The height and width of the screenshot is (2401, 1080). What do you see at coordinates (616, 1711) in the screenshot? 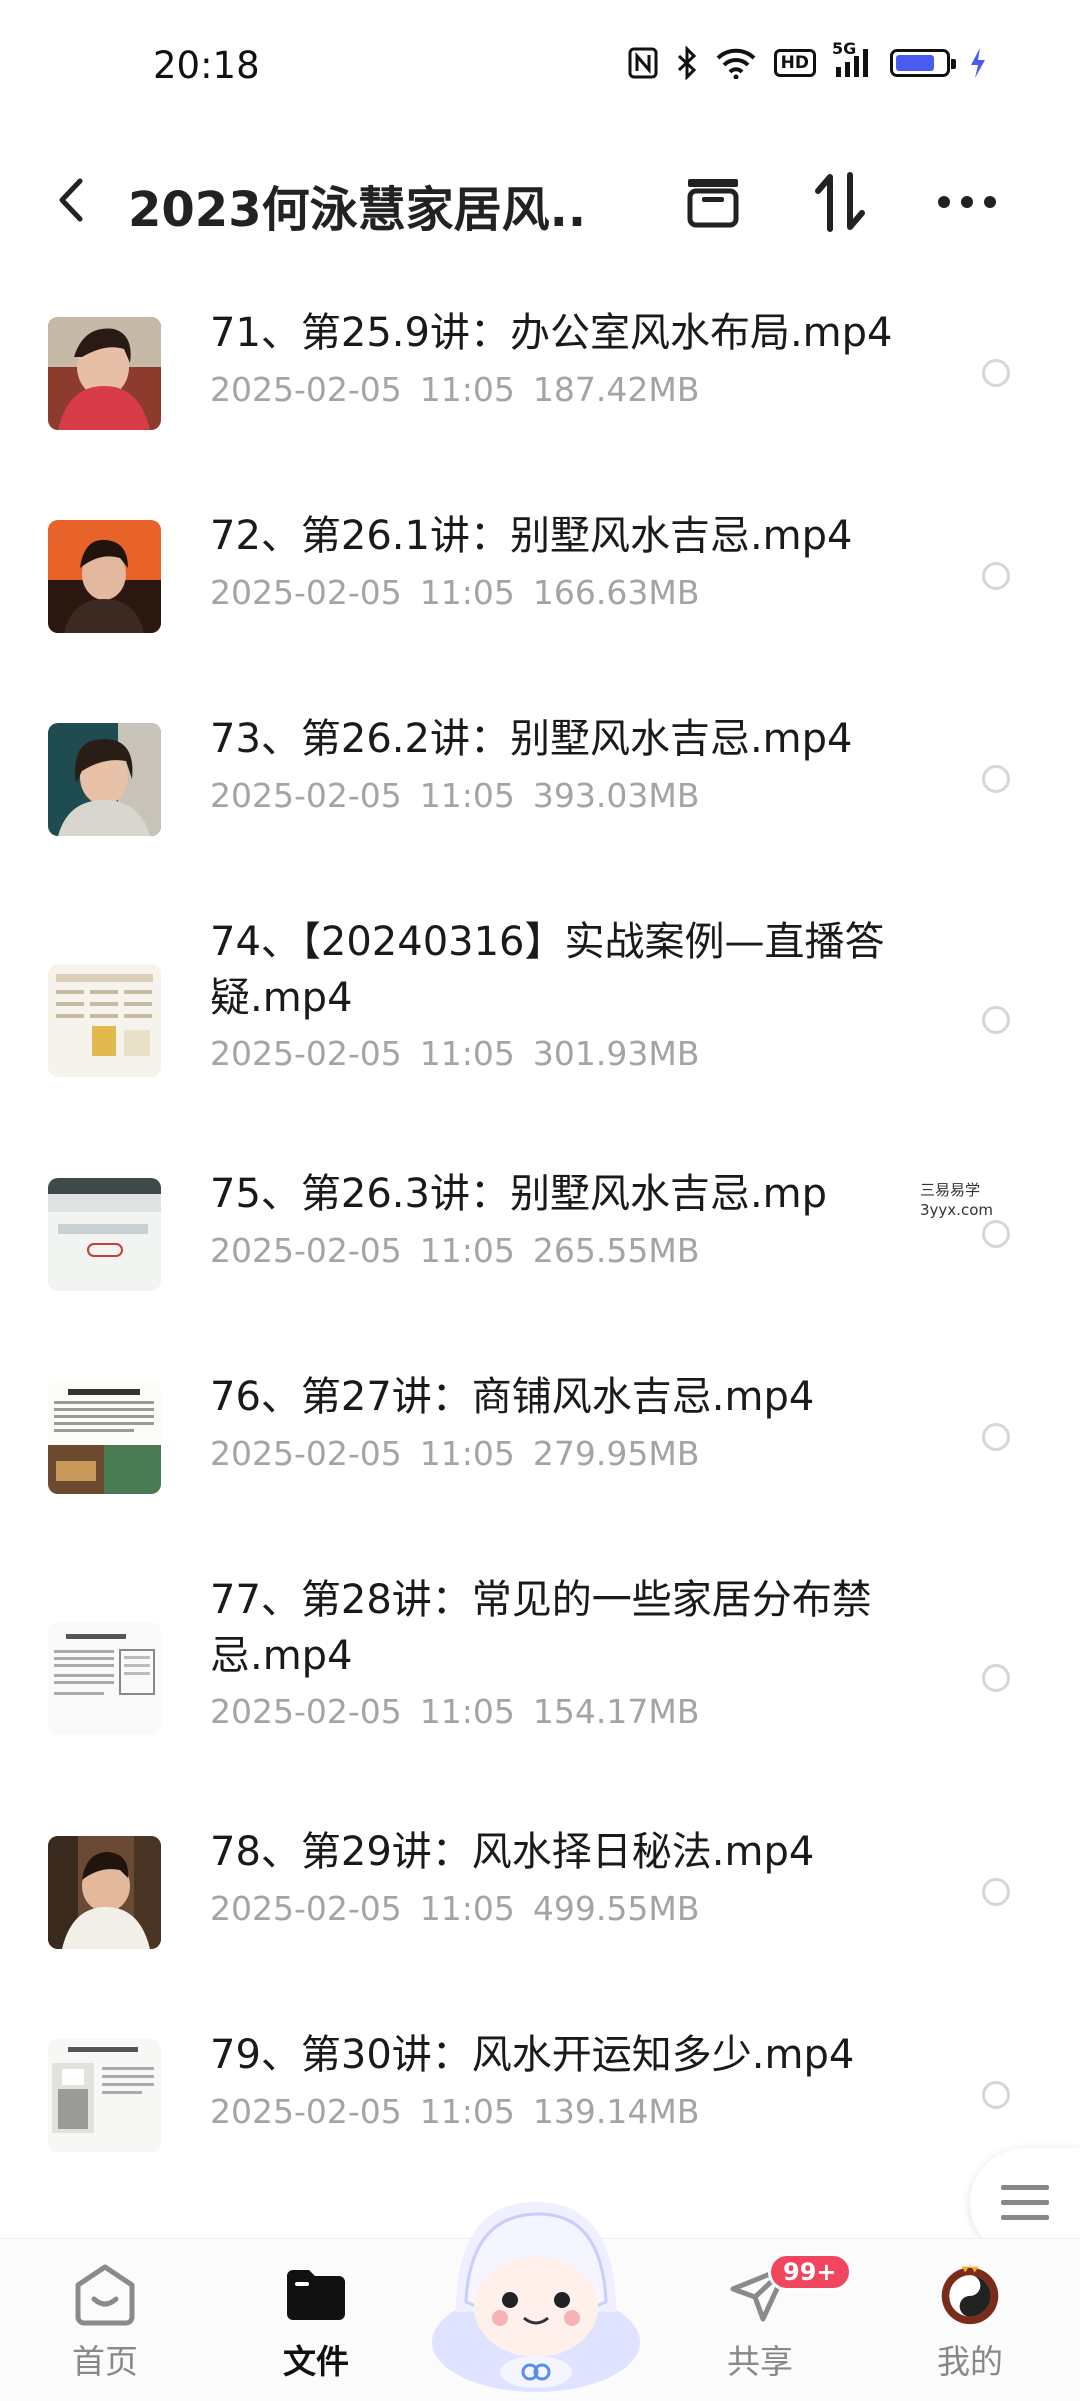
I see `file-size: 154.17MB` at bounding box center [616, 1711].